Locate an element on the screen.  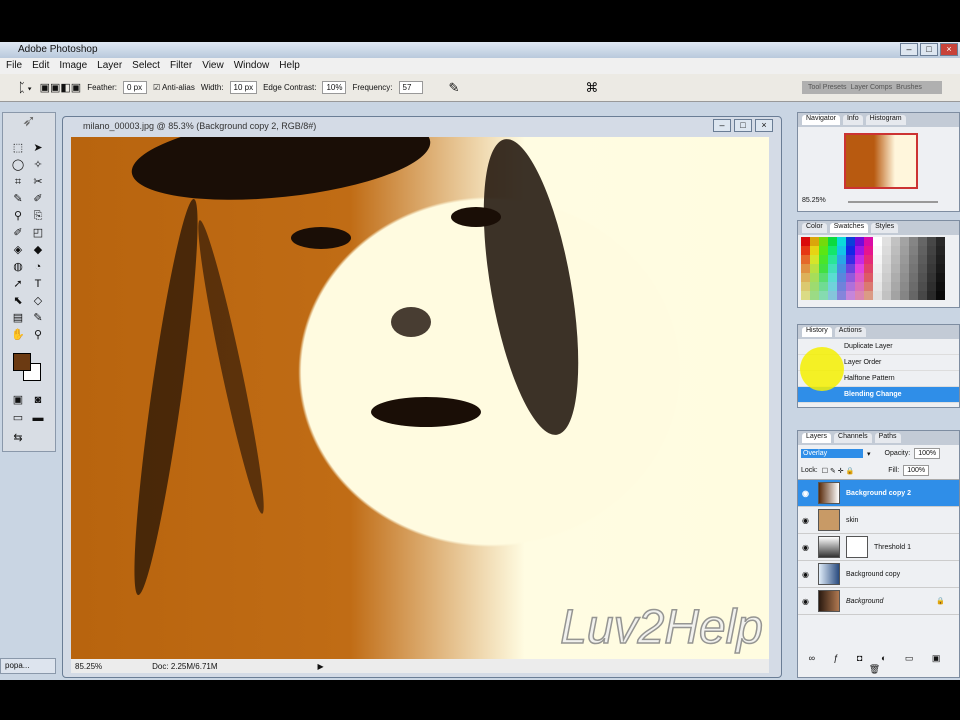
tool-icon: ✋ is located at coordinates (18, 335).